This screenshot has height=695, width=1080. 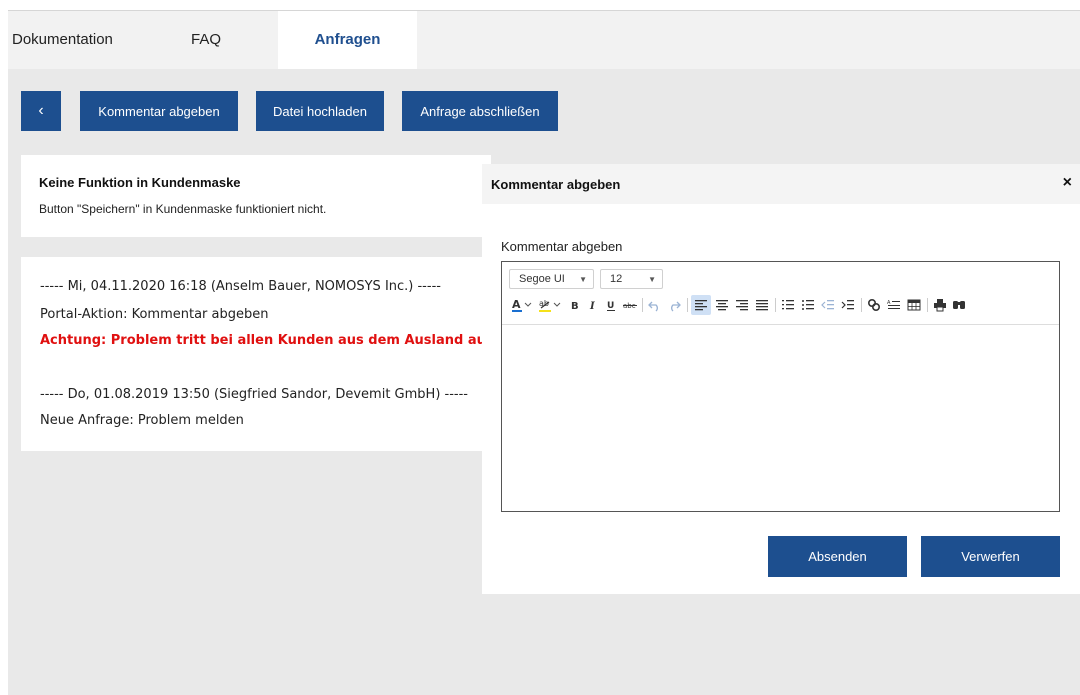 What do you see at coordinates (544, 40) in the screenshot?
I see `tab-bar: Dokumentation FAQ Anfragen` at bounding box center [544, 40].